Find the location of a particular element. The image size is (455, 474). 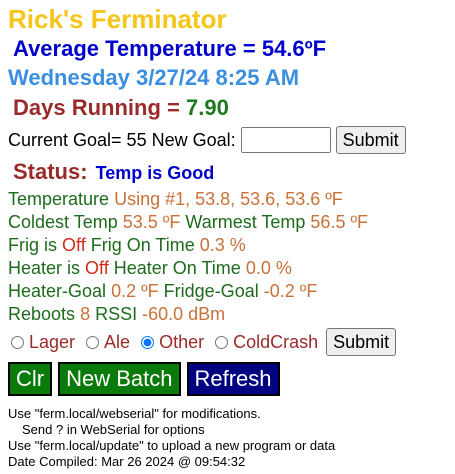

action-buttons: Clr New Batch Refresh is located at coordinates (228, 379).